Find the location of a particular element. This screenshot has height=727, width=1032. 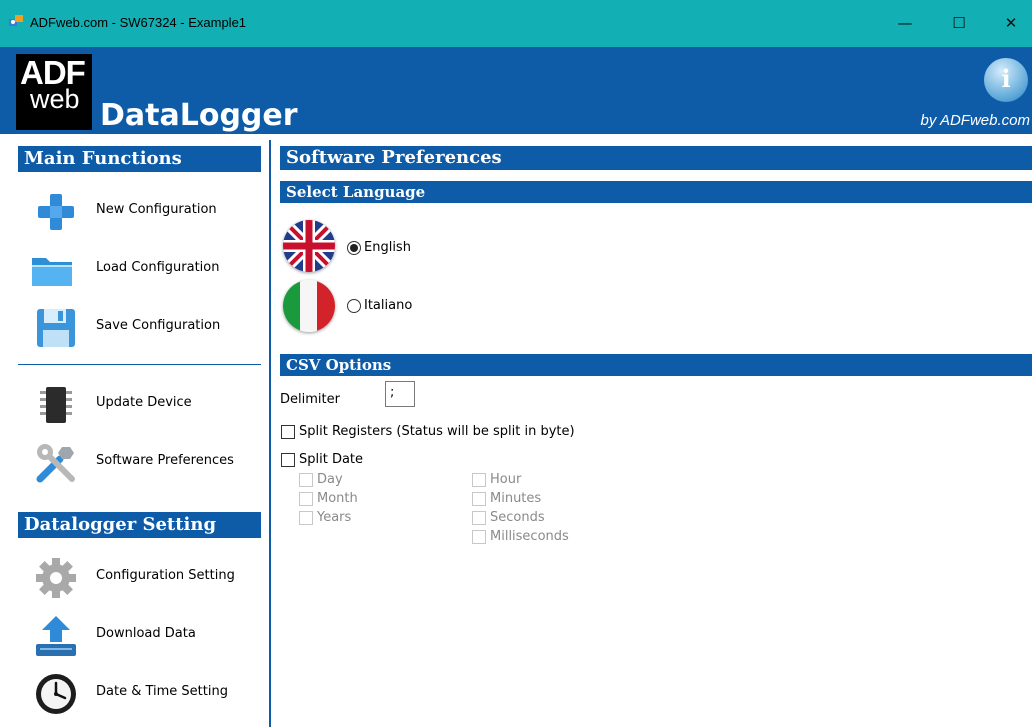

new-configuration-item: New Configuration is located at coordinates (139, 211).